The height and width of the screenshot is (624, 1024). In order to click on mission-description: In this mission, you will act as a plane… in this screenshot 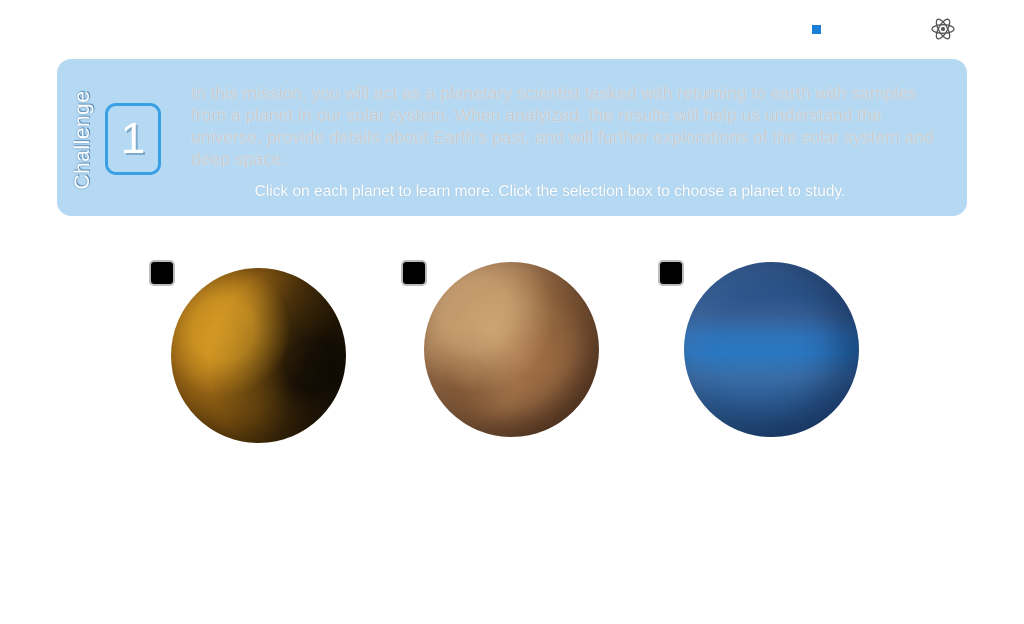, I will do `click(562, 126)`.